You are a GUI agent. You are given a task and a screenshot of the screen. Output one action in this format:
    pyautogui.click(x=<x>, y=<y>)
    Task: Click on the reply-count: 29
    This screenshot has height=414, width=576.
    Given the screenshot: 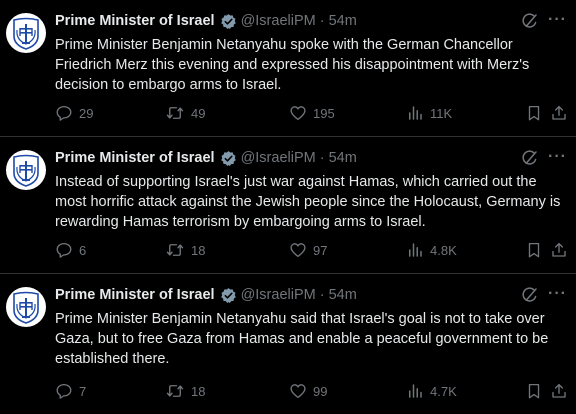 What is the action you would take?
    pyautogui.click(x=86, y=113)
    